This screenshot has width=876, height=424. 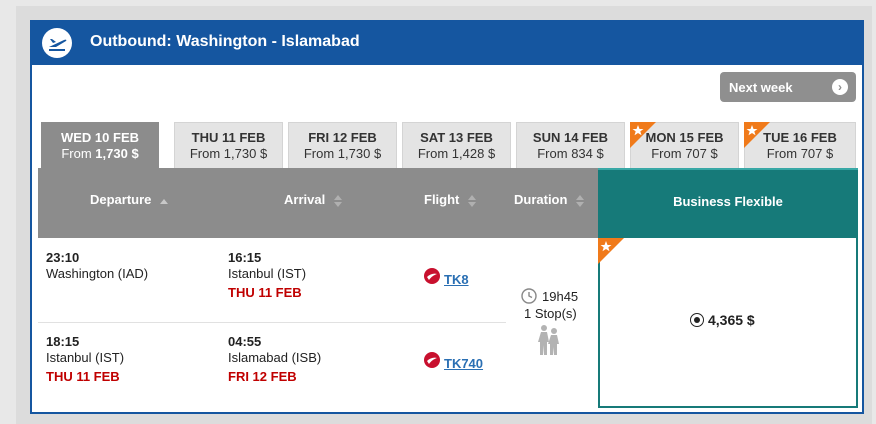 I want to click on tab-day: SUN 14 FEB, so click(x=570, y=137).